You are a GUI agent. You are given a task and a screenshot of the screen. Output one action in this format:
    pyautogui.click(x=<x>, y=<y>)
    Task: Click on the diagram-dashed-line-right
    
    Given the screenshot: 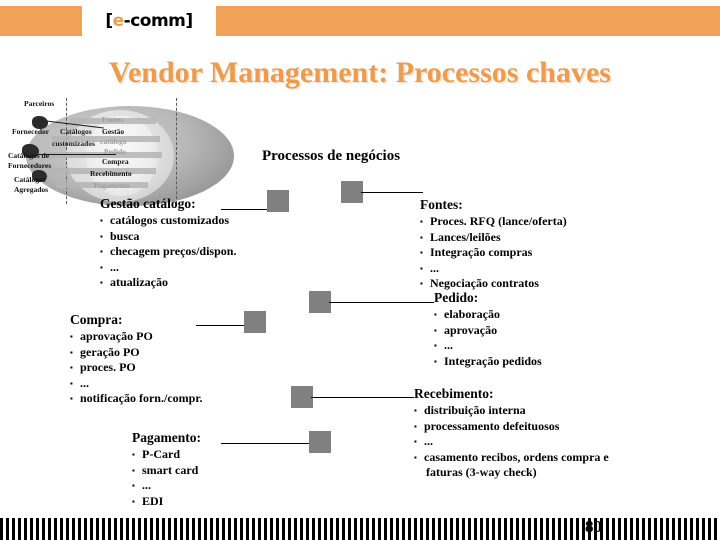 What is the action you would take?
    pyautogui.click(x=176, y=151)
    